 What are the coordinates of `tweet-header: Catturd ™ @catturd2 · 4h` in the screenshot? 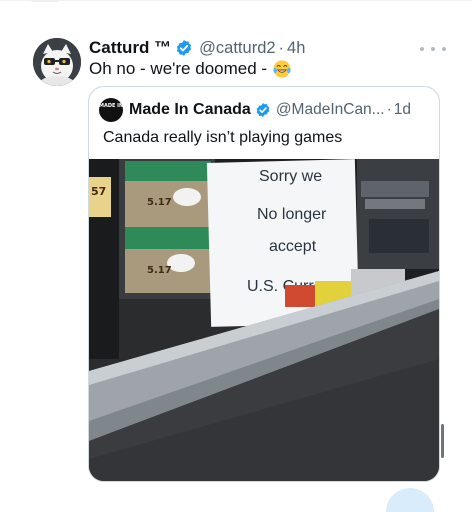 It's located at (197, 48).